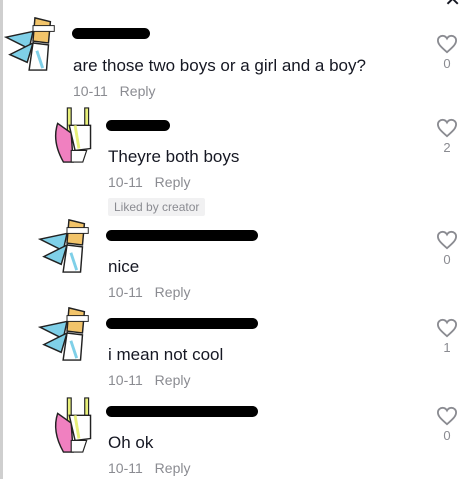 This screenshot has height=479, width=467. I want to click on like-count: 2, so click(447, 147).